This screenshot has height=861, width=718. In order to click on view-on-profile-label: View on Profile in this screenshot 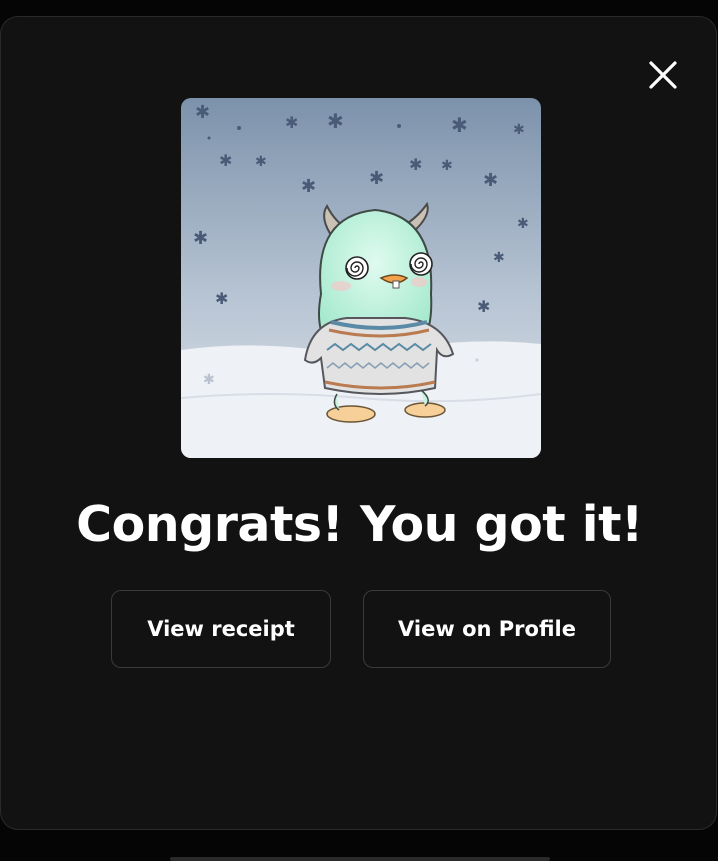, I will do `click(487, 629)`.